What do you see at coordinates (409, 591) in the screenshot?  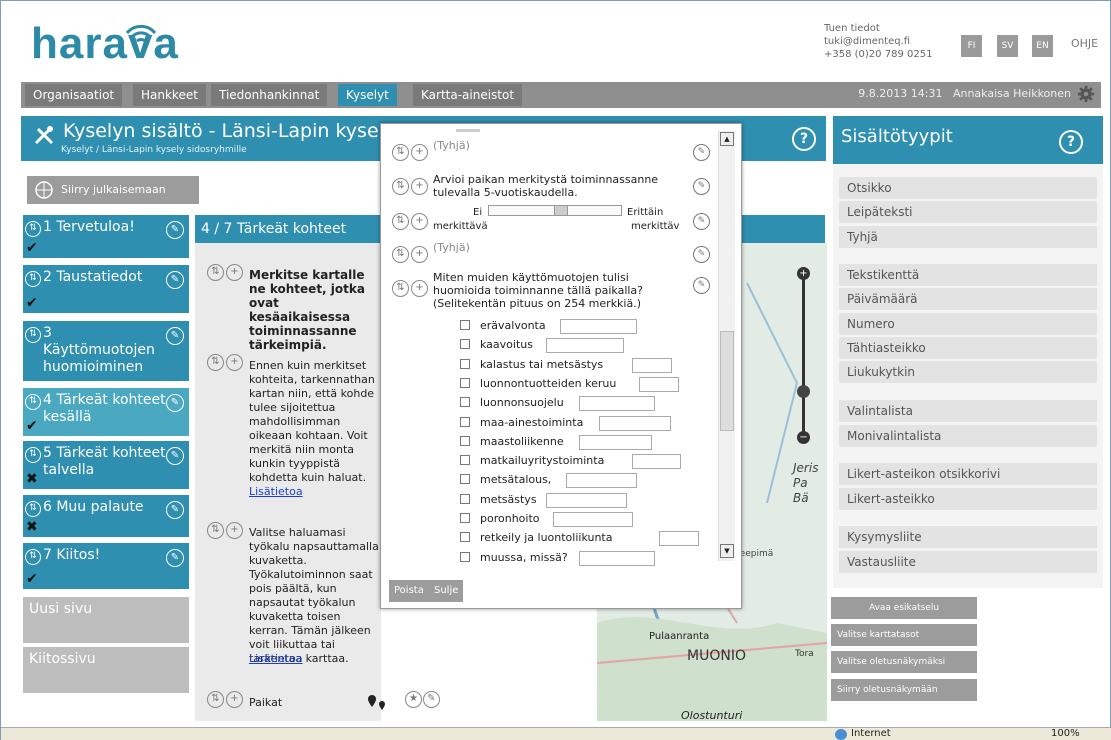 I see `delete-button: Poista` at bounding box center [409, 591].